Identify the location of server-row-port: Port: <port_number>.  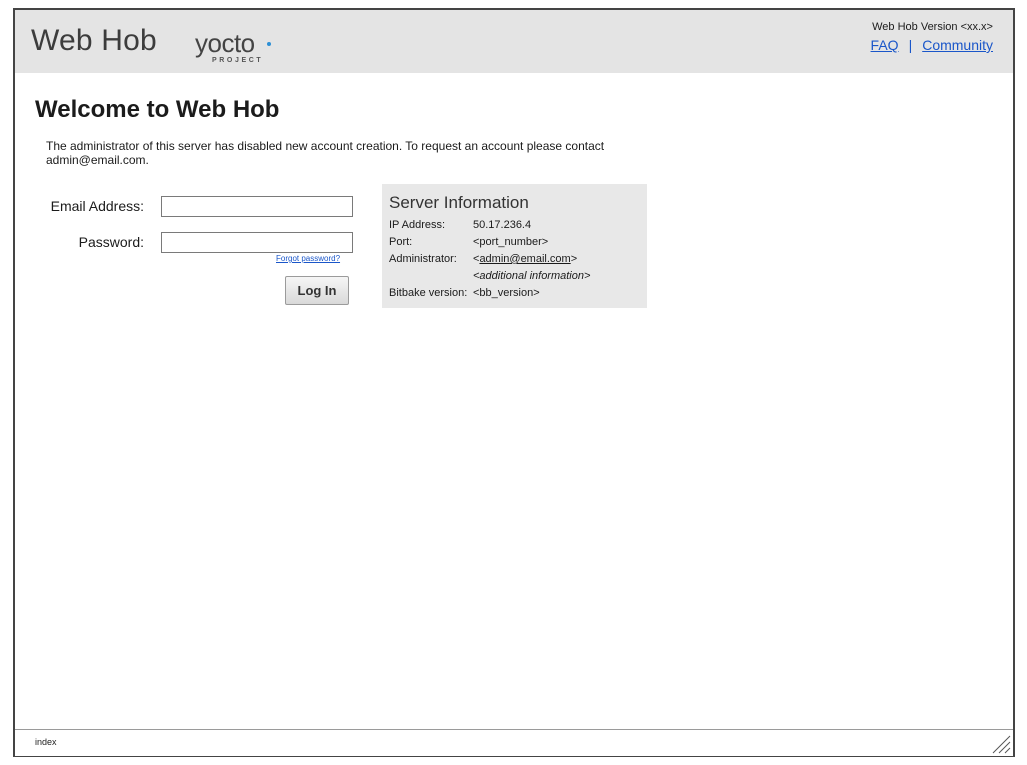
(516, 243).